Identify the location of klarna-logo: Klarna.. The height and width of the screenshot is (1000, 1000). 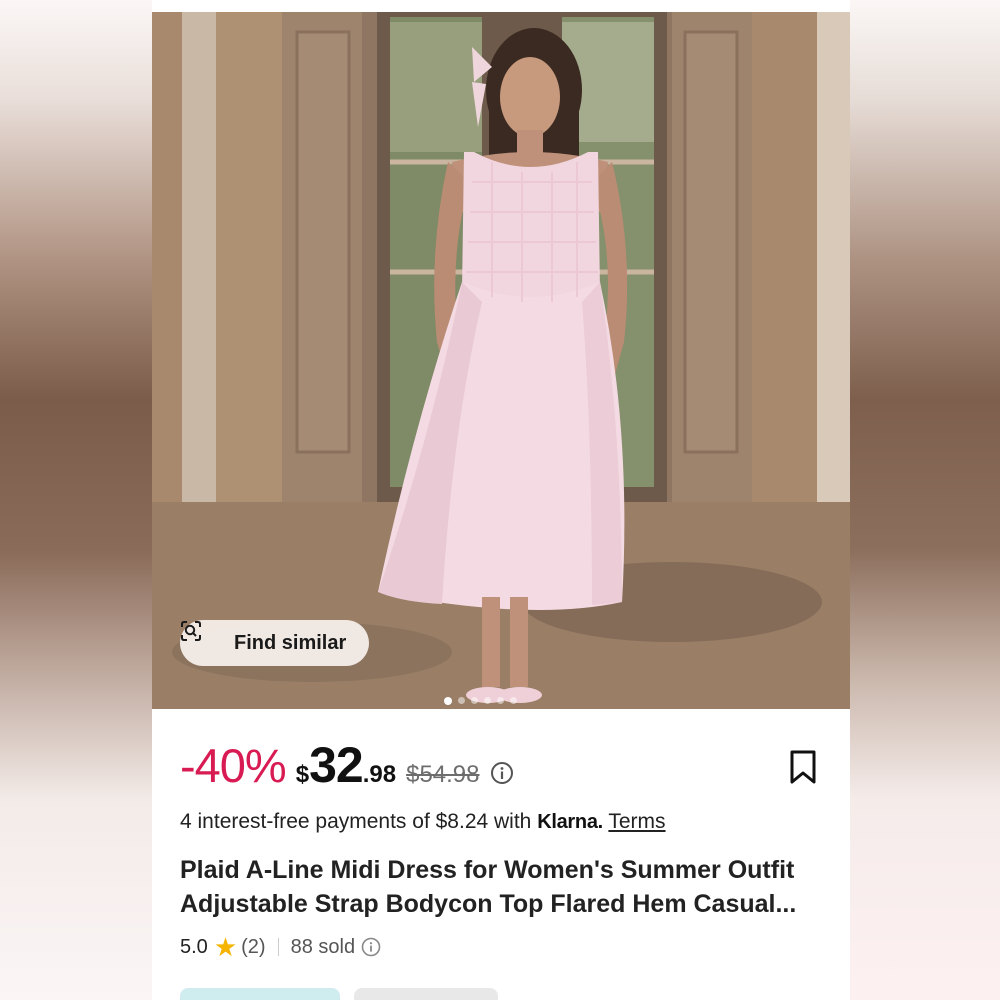
(570, 822).